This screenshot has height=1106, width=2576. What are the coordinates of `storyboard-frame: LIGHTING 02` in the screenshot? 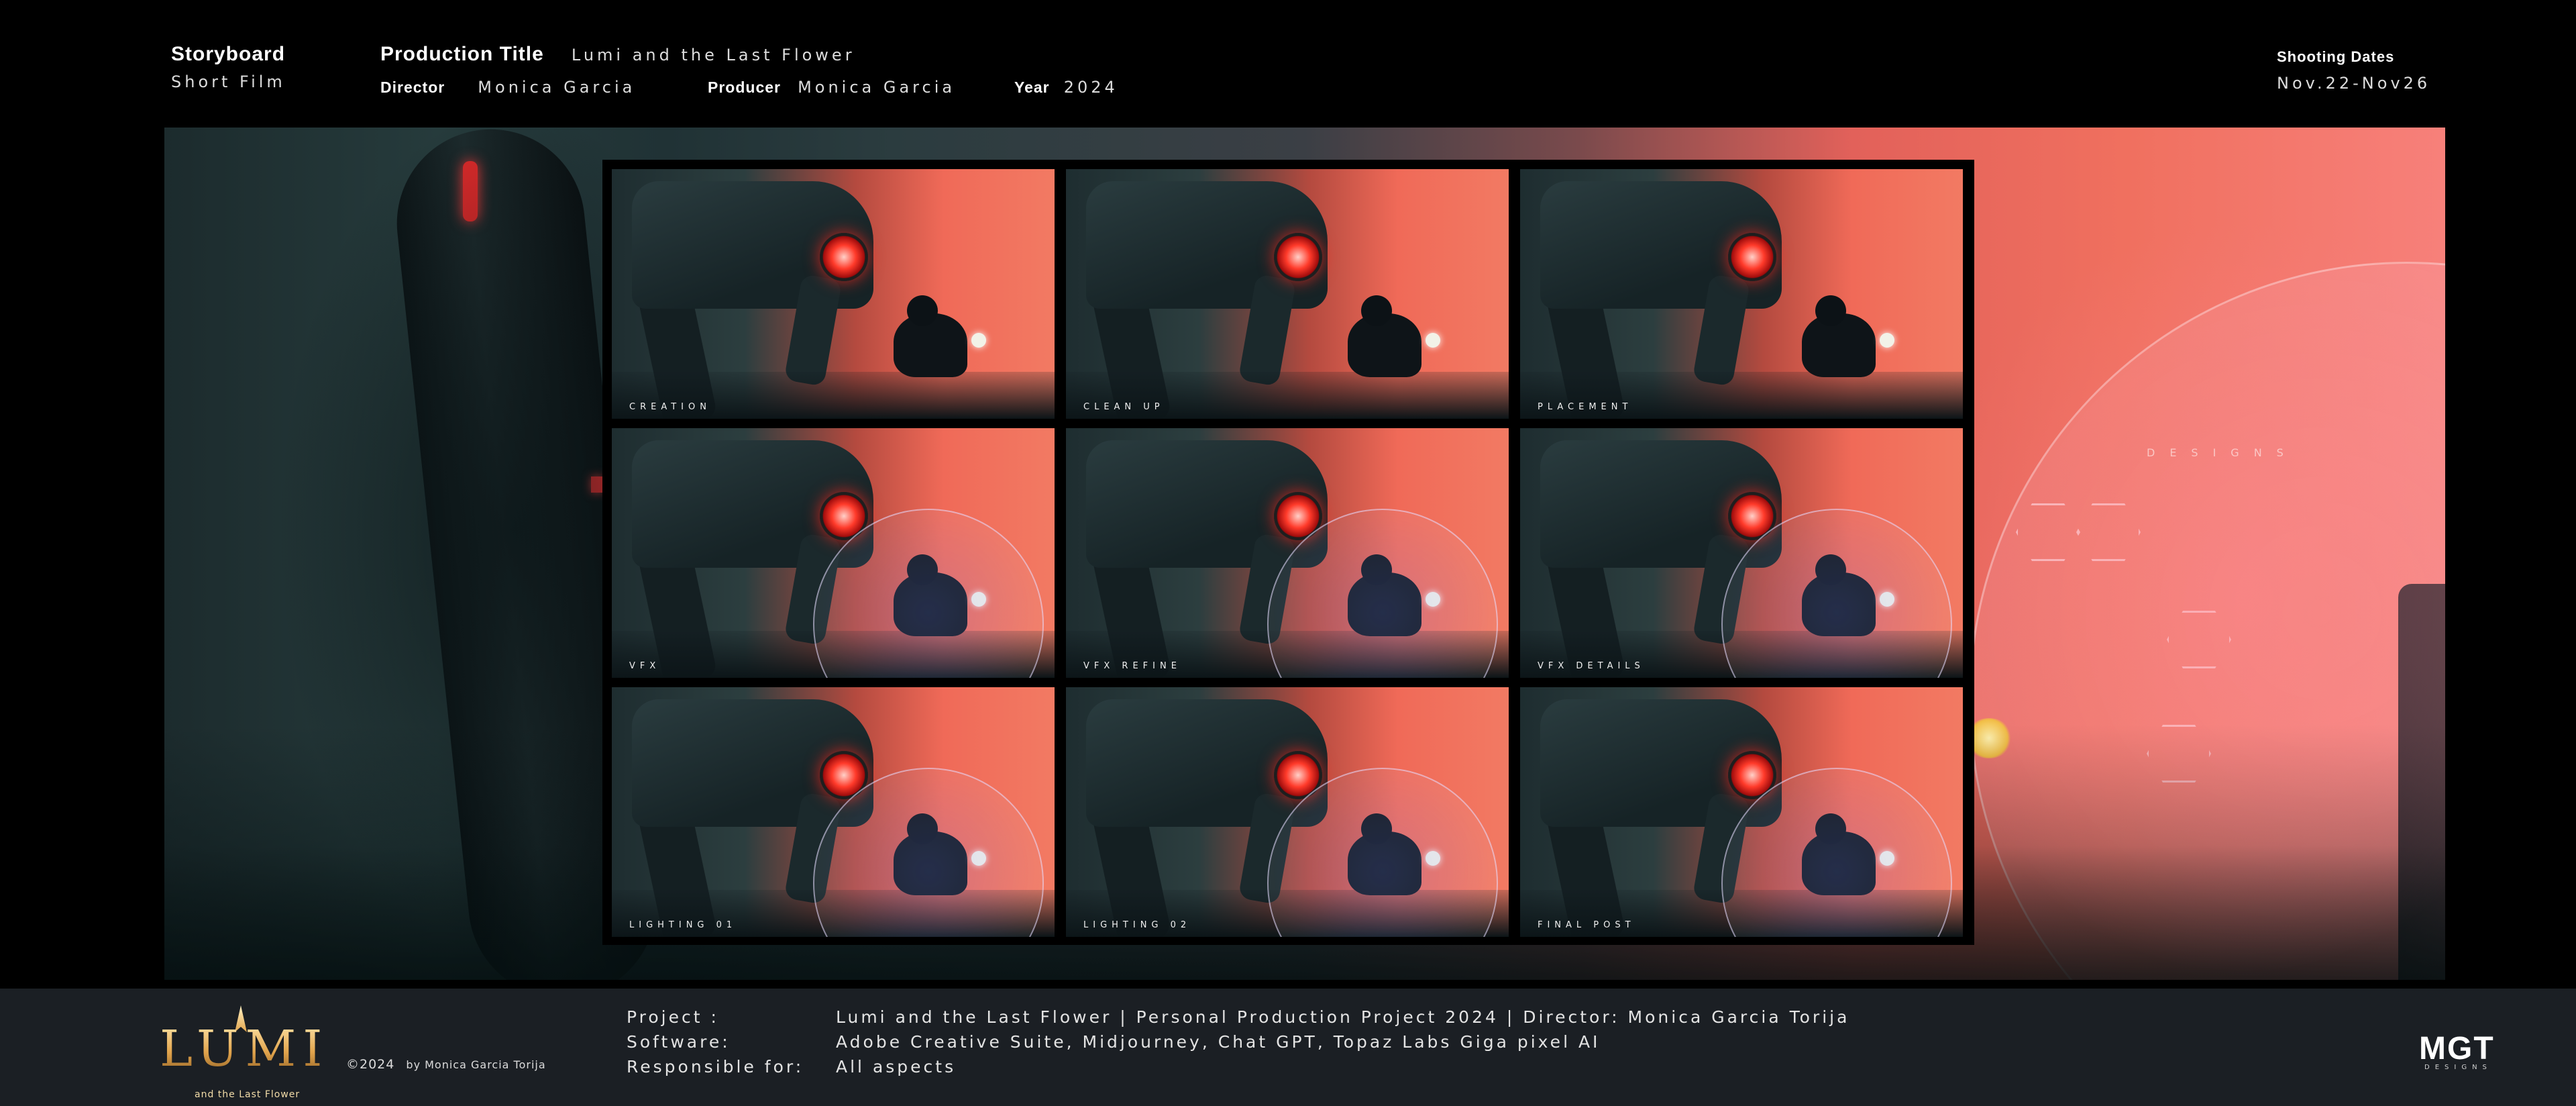 It's located at (1287, 812).